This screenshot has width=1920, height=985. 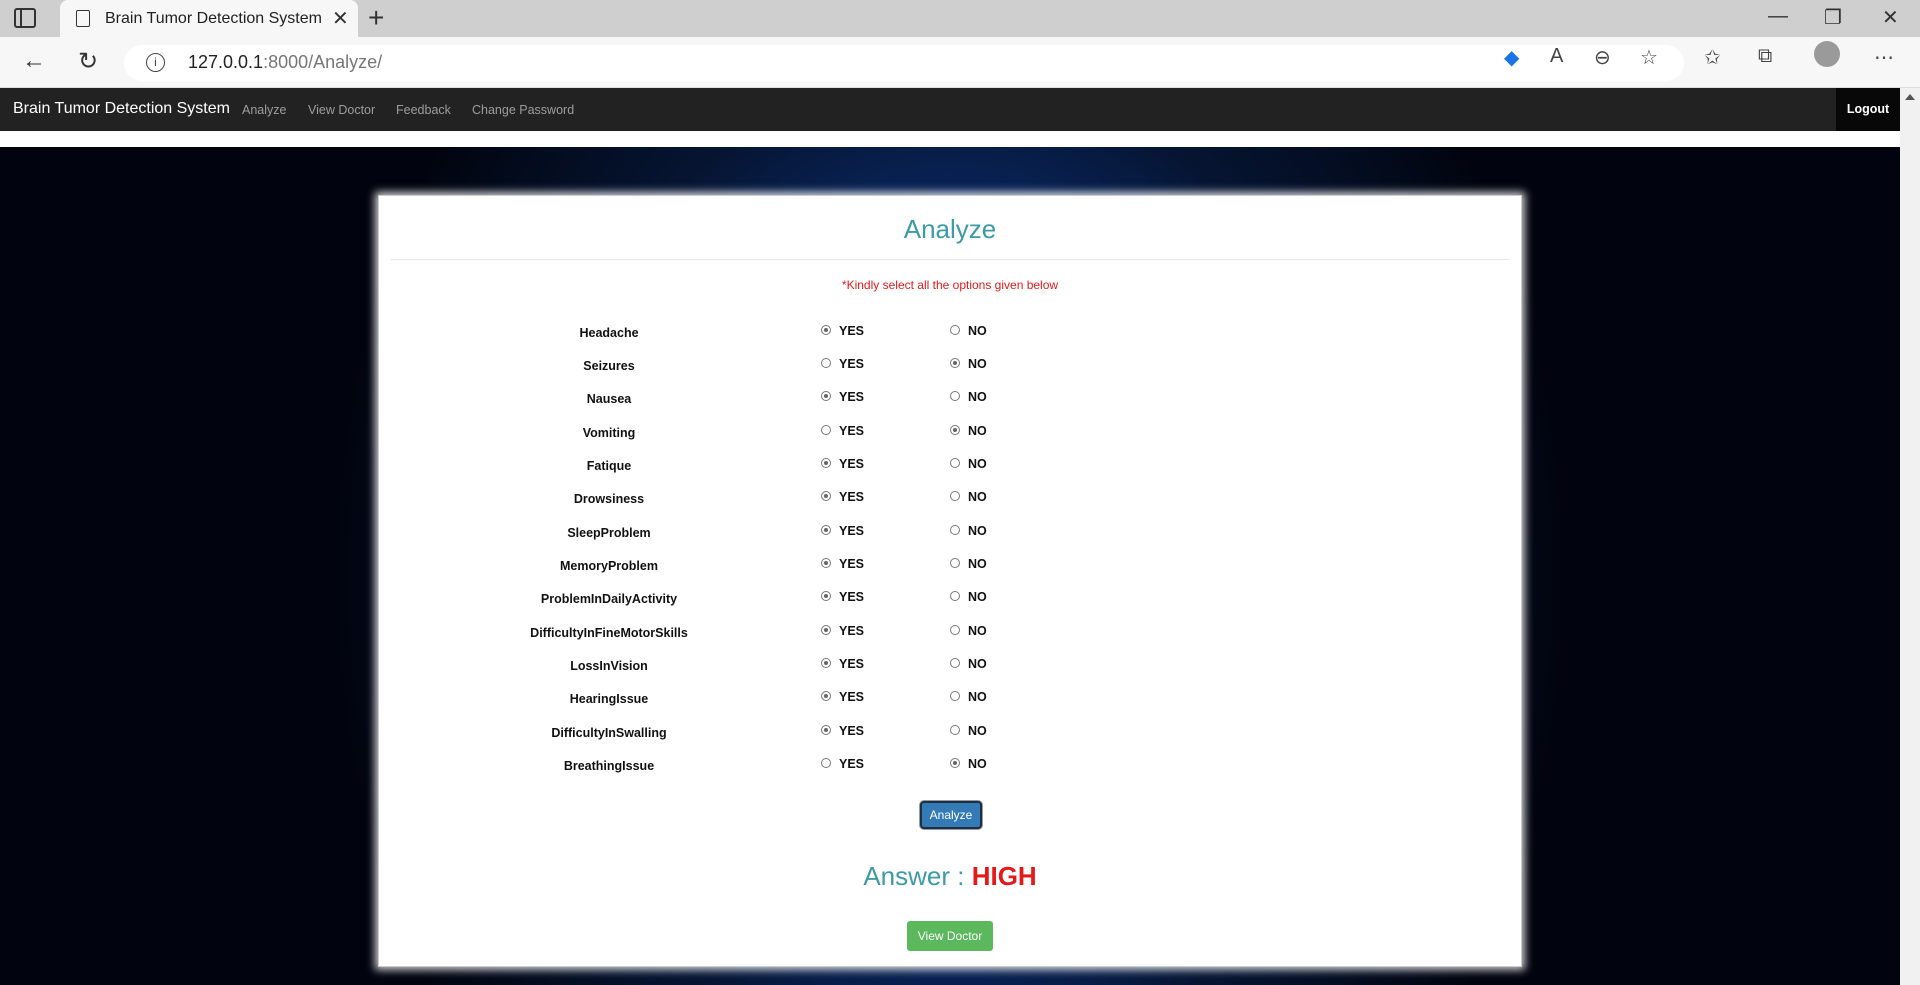 I want to click on nav-change-password: Change Password, so click(x=523, y=110).